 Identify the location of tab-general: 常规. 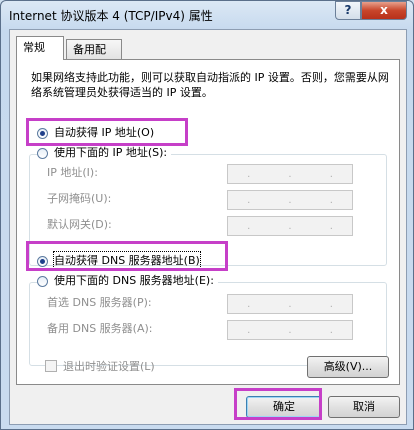
(40, 48).